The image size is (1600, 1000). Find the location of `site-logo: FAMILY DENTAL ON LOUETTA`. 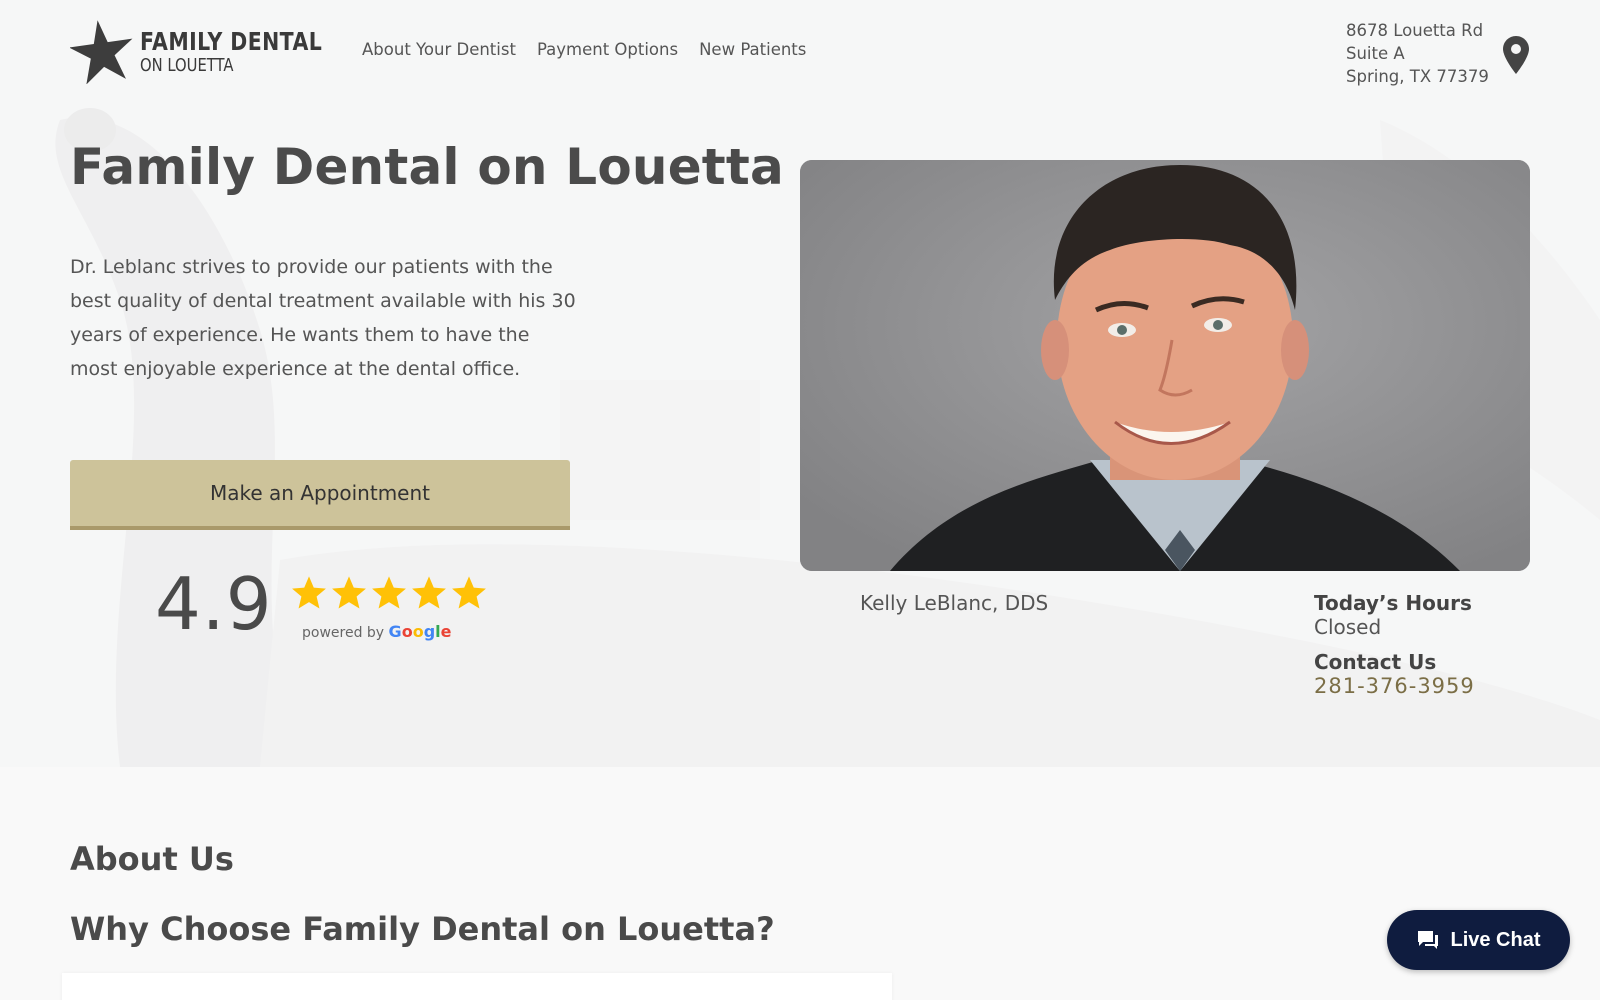

site-logo: FAMILY DENTAL ON LOUETTA is located at coordinates (216, 52).